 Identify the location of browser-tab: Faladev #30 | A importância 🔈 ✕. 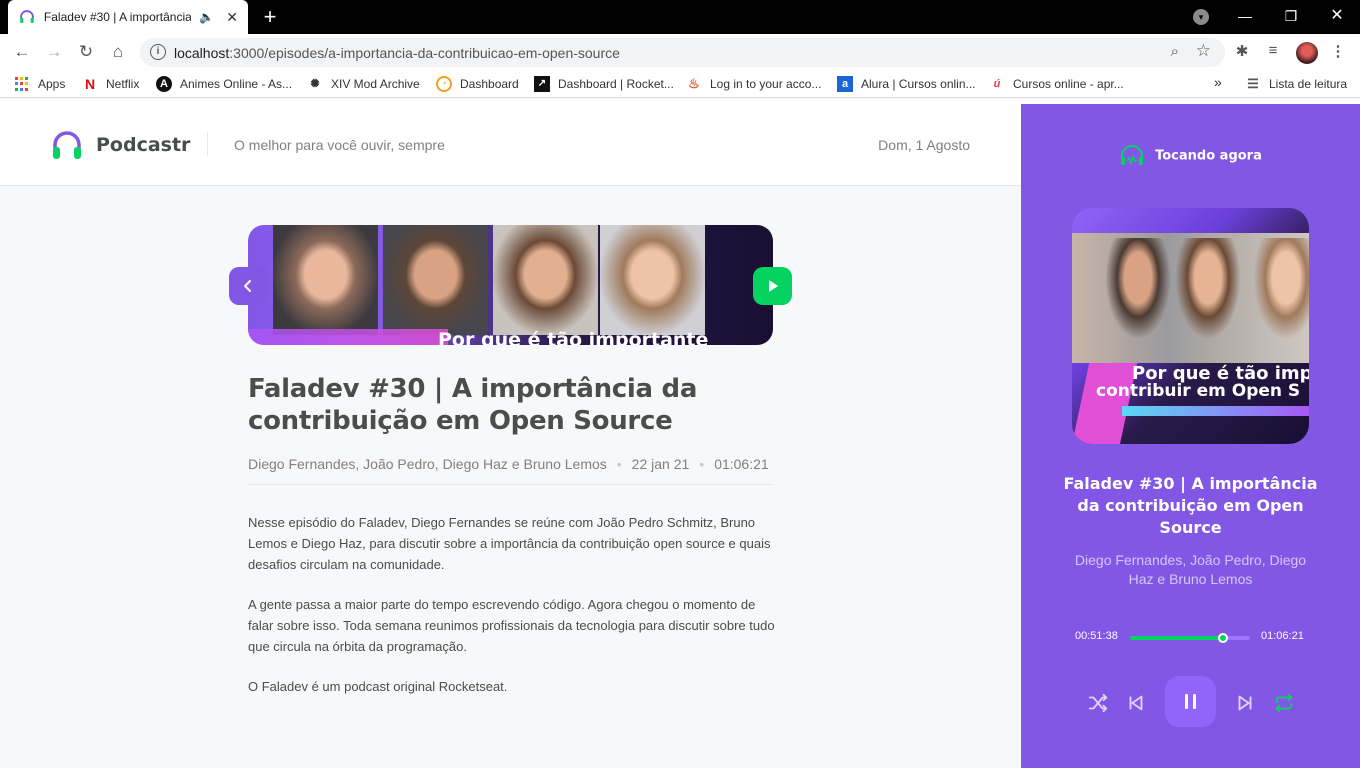
(128, 17).